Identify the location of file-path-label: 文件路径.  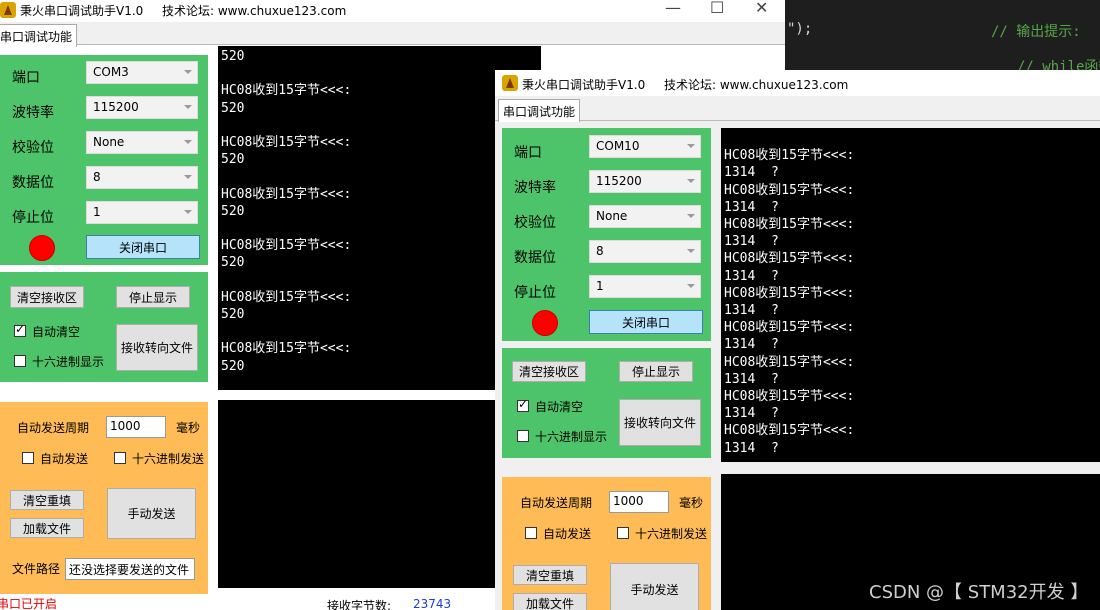
(36, 569).